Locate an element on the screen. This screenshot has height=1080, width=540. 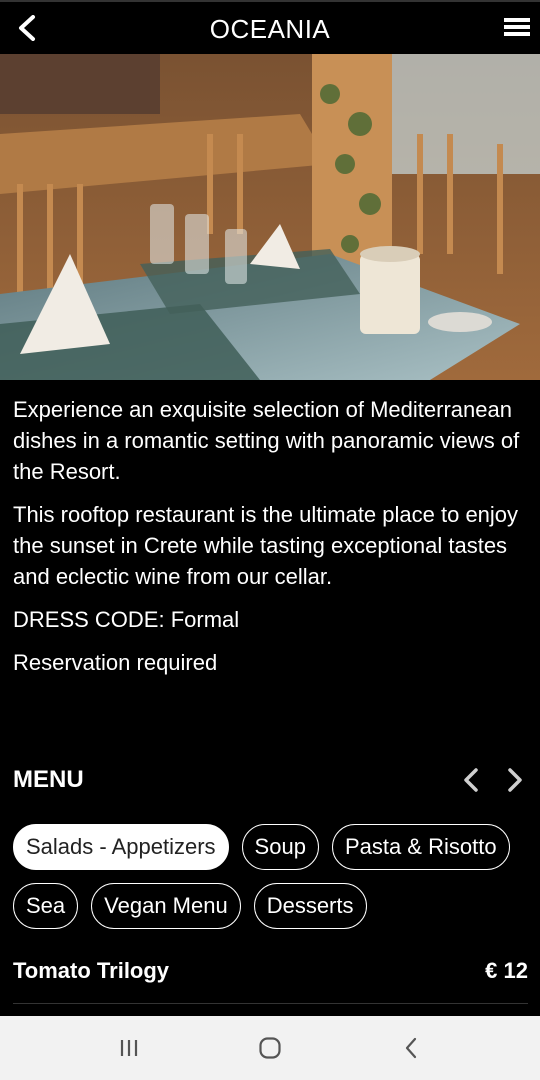
home-button is located at coordinates (270, 1048).